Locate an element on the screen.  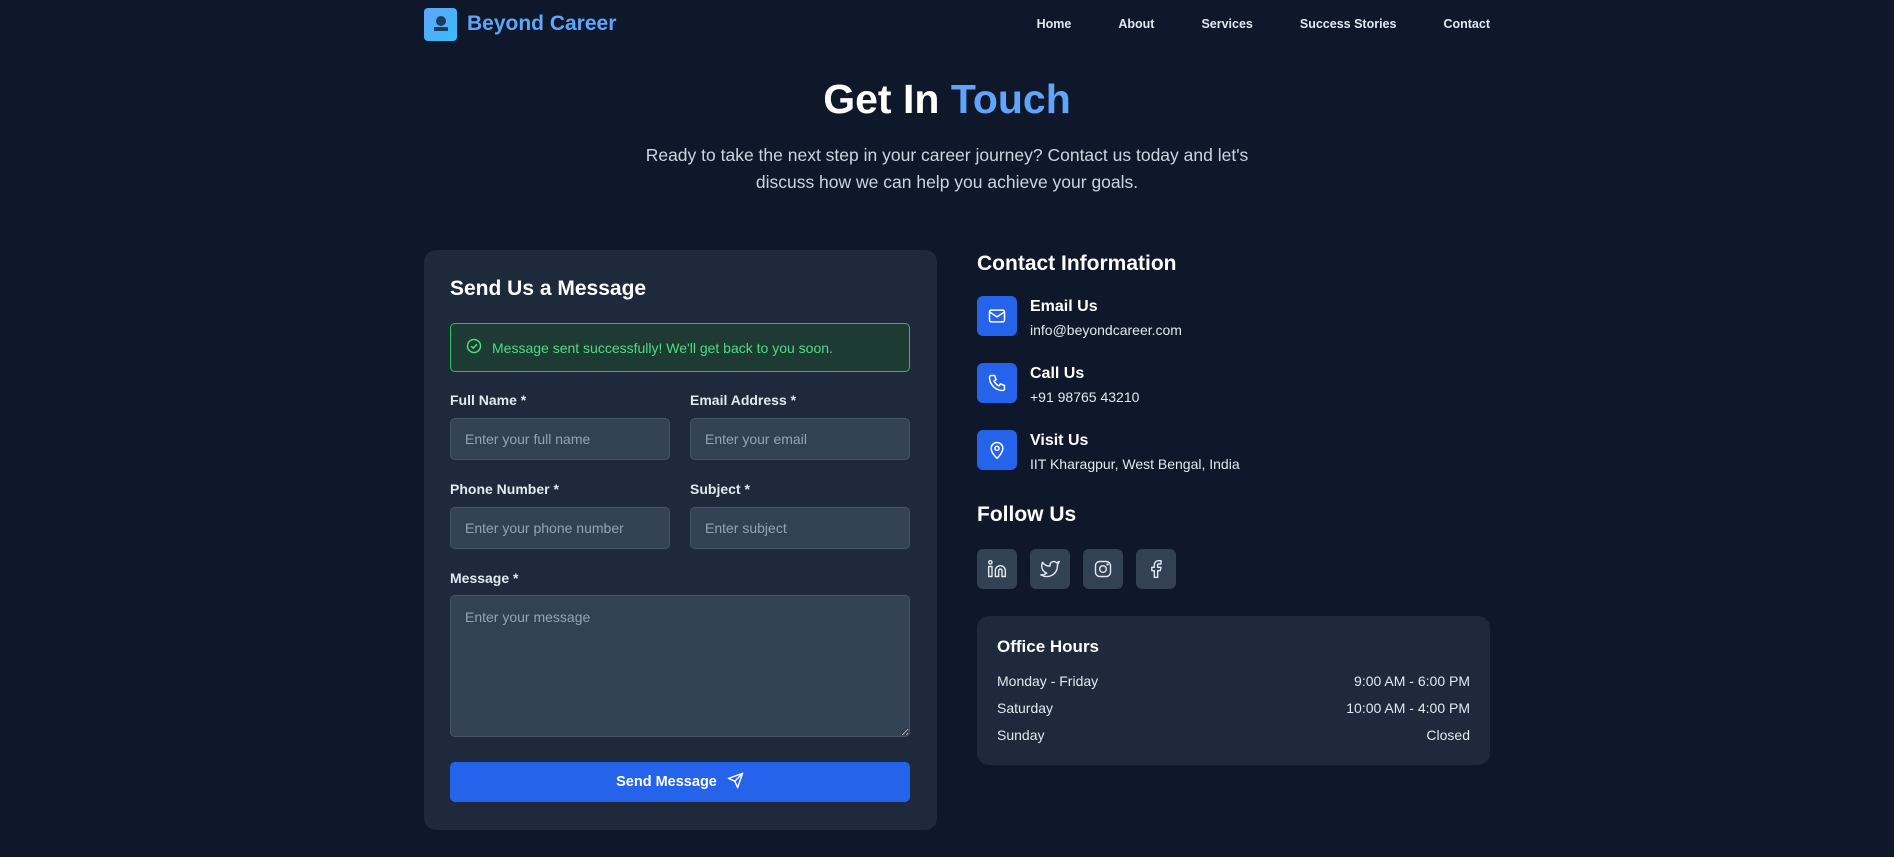
hours-time: 9:00 AM - 6:00 PM is located at coordinates (1412, 681).